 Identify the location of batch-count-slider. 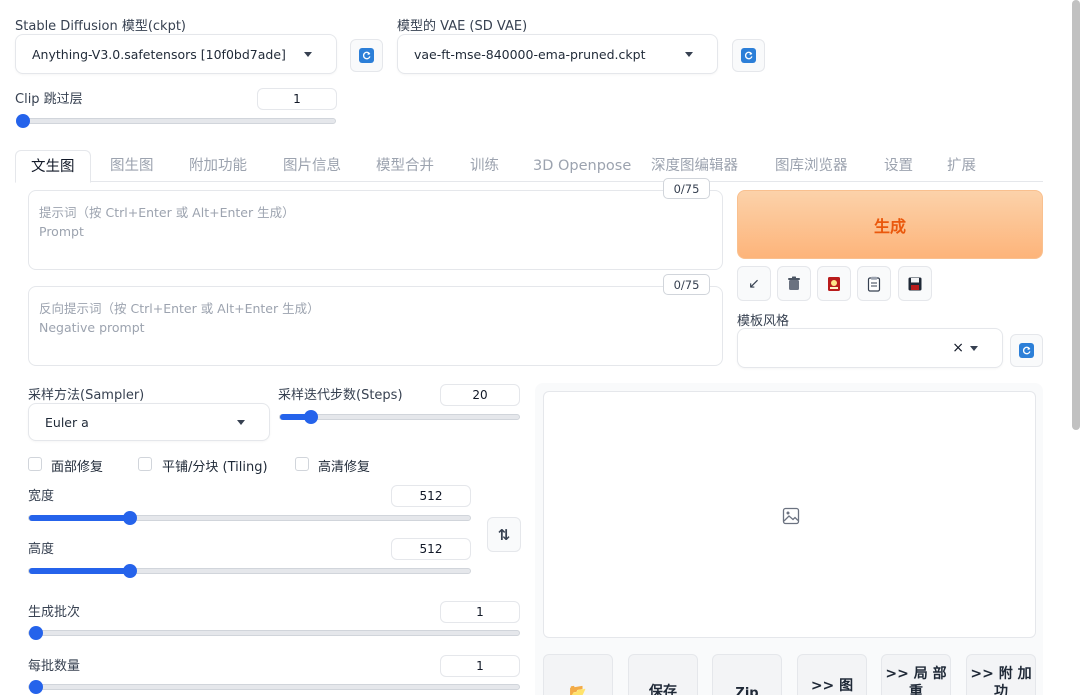
(274, 633).